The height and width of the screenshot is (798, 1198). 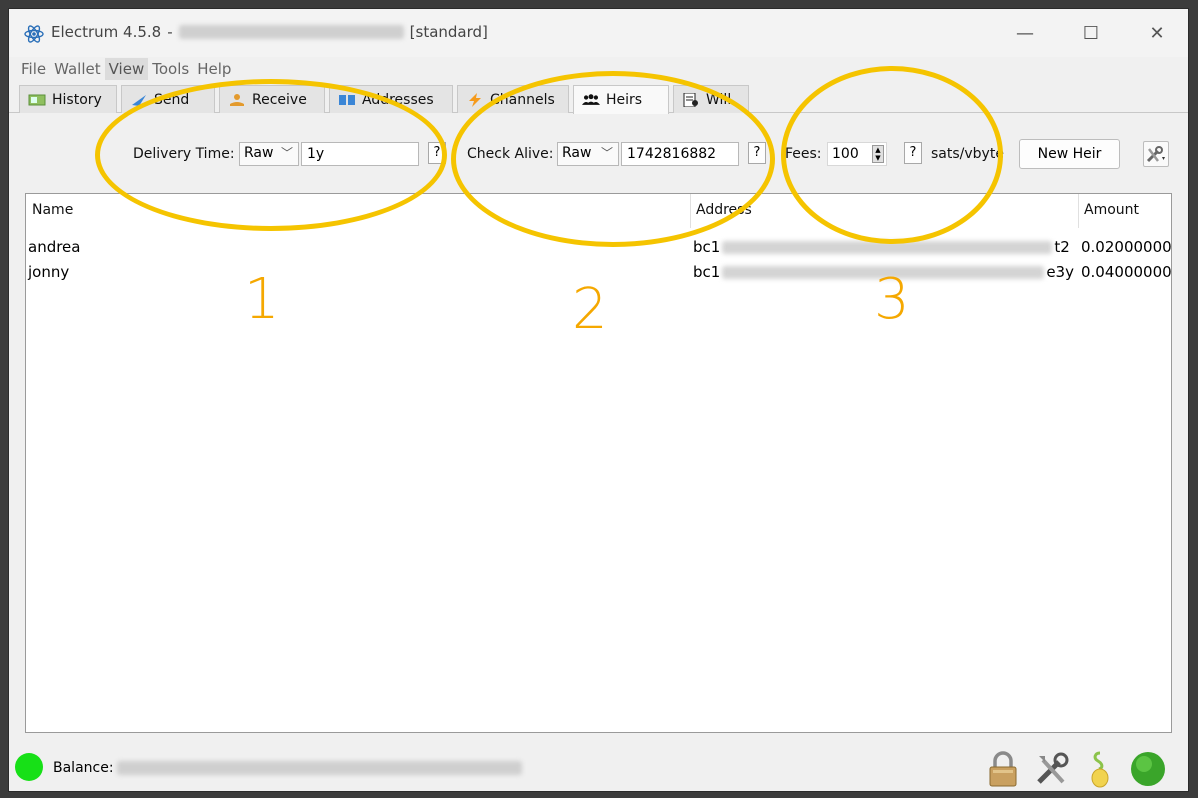 I want to click on menu-wallet: Wallet, so click(x=77, y=69).